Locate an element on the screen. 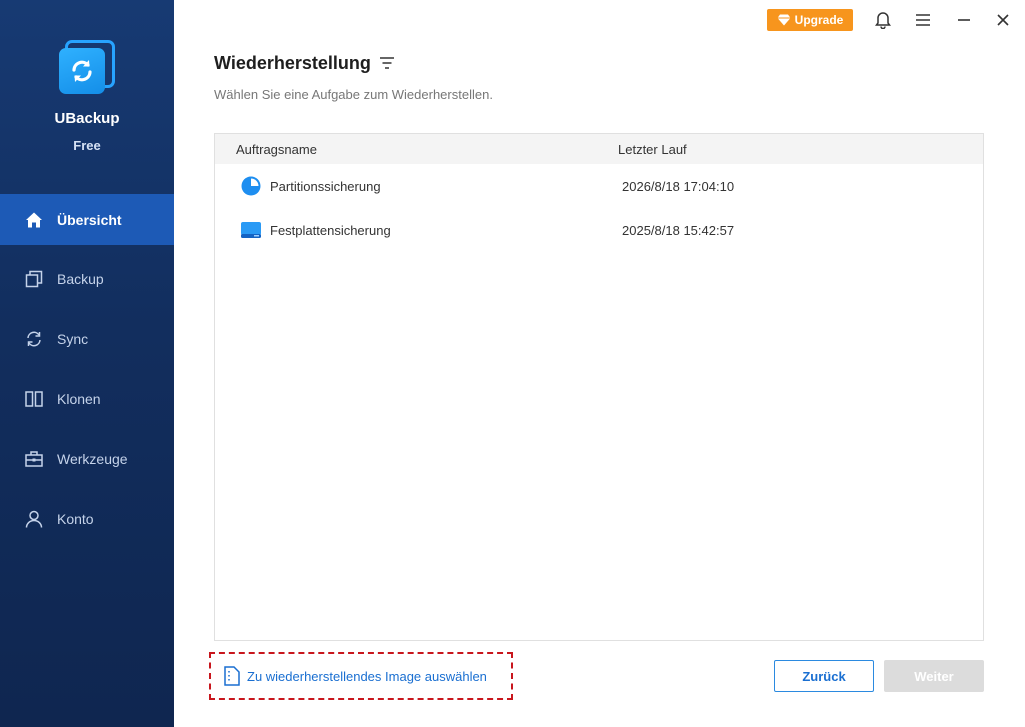 This screenshot has height=727, width=1025. sidebar-item-sync: Sync is located at coordinates (87, 339).